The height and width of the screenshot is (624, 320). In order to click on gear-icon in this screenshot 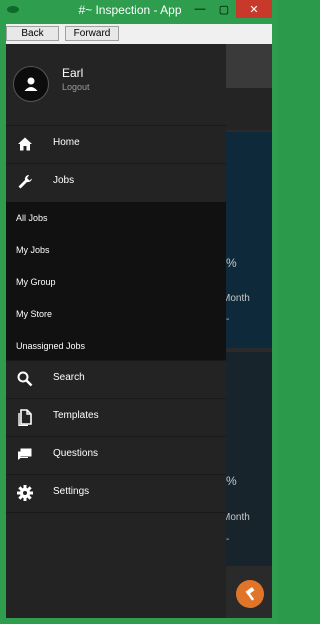, I will do `click(25, 493)`.